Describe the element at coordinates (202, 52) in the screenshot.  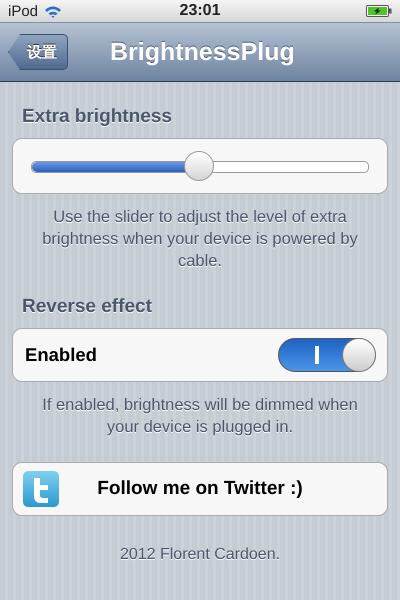
I see `nav-title: BrightnessPlug` at that location.